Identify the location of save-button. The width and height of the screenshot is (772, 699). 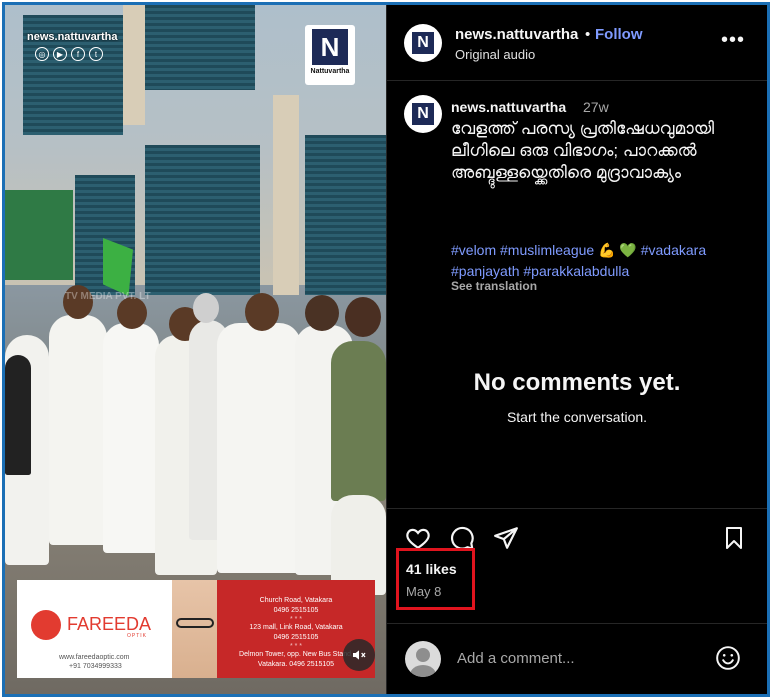
(734, 538).